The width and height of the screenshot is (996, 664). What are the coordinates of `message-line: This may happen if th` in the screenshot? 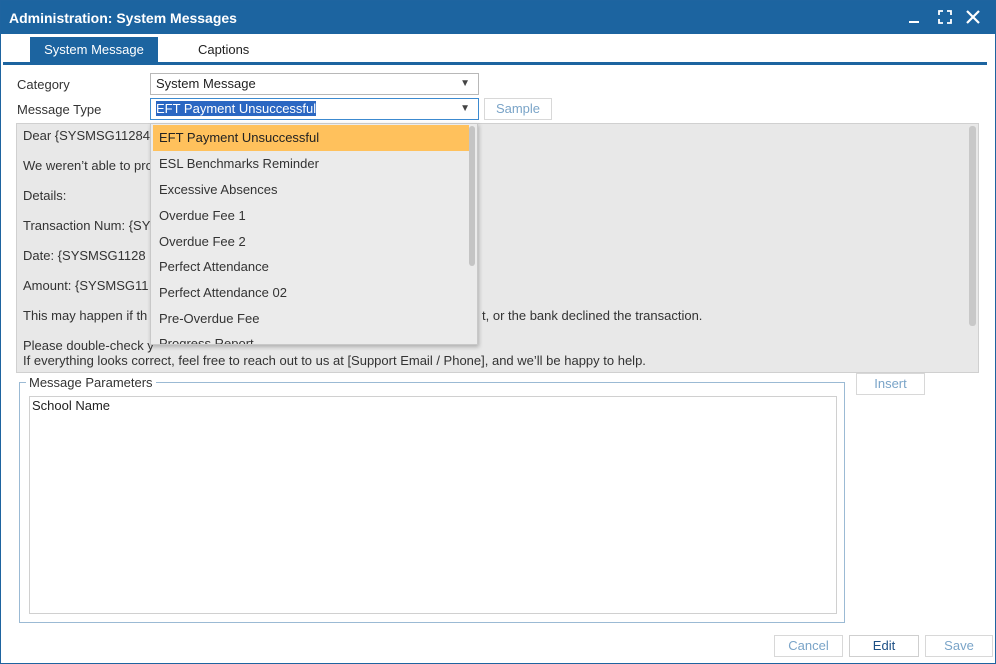 It's located at (85, 315).